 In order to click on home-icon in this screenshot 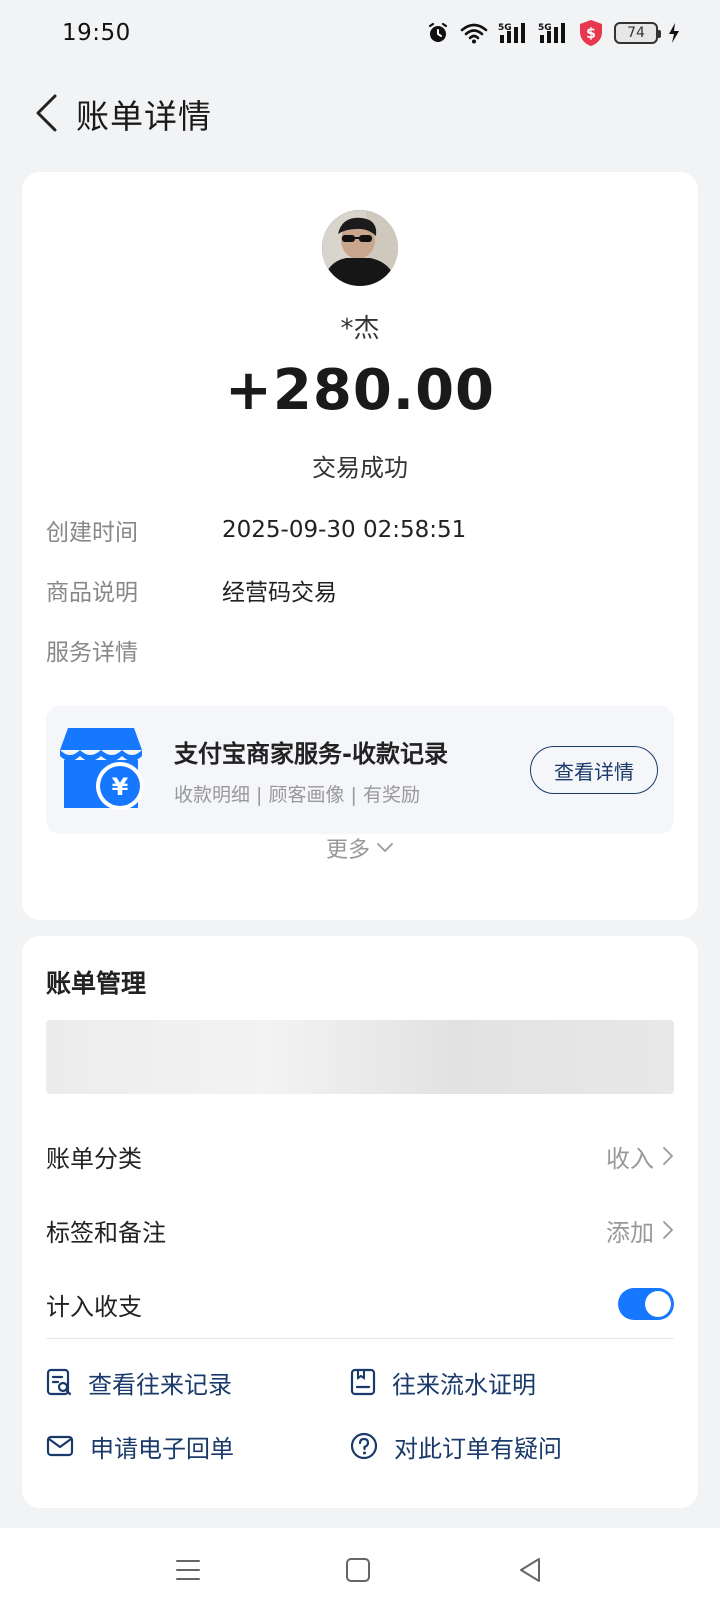, I will do `click(358, 1570)`.